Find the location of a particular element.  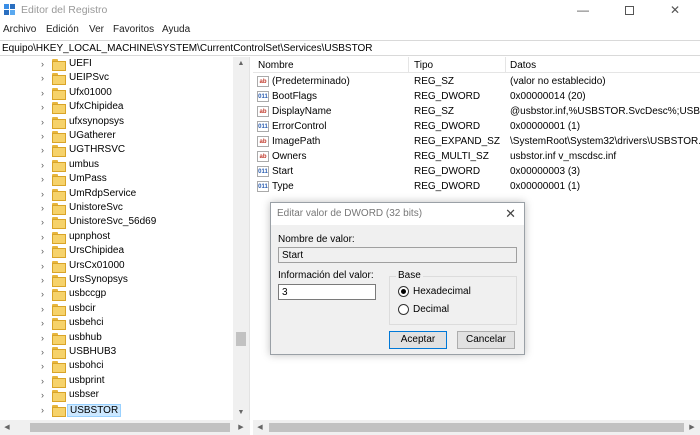

decimal-label: Decimal is located at coordinates (431, 309).